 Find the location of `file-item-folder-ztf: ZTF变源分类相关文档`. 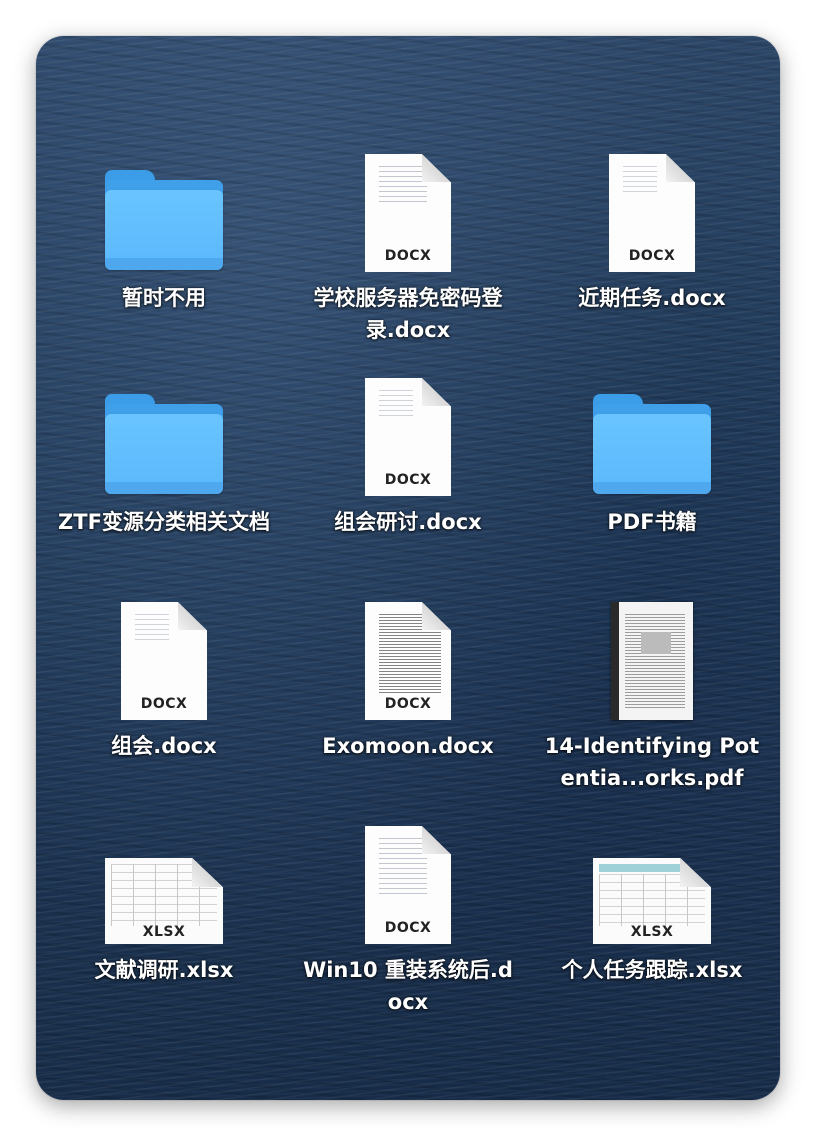

file-item-folder-ztf: ZTF变源分类相关文档 is located at coordinates (164, 484).